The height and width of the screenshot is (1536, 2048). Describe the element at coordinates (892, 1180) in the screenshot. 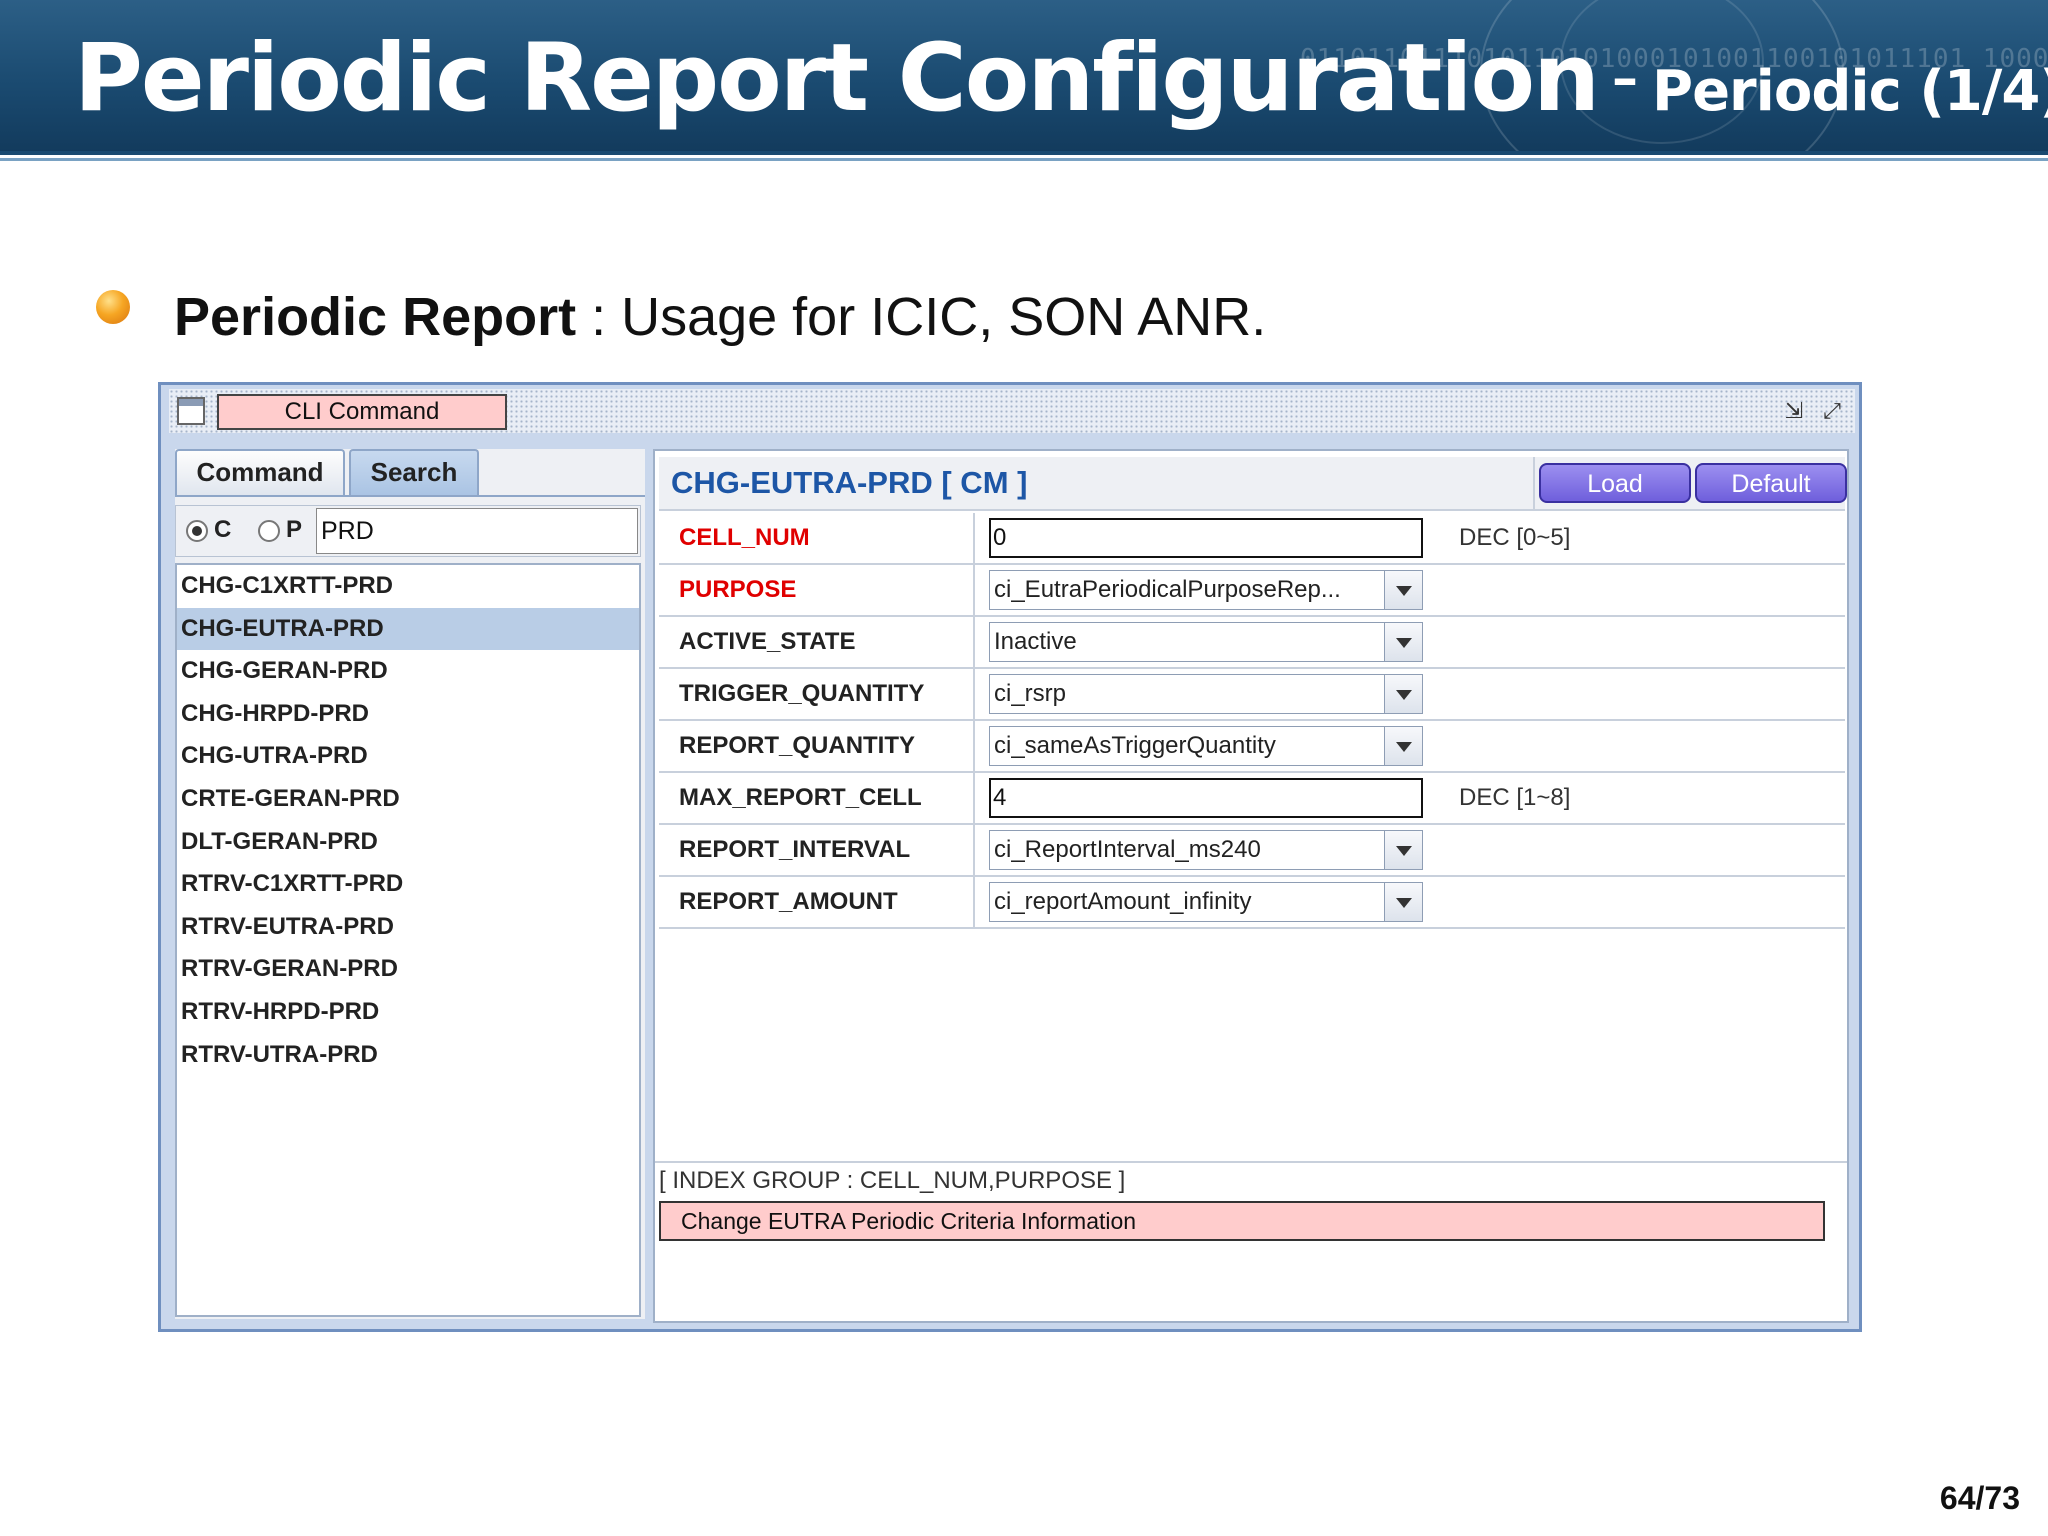

I see `index-group-text: [ INDEX GROUP : CELL_NUM,PURPOSE ]` at that location.